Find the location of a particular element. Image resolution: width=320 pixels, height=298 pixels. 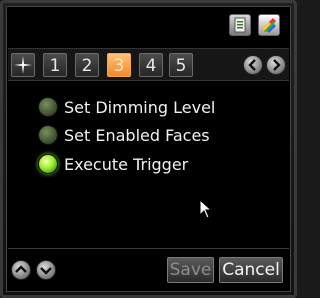

tab-all is located at coordinates (23, 65).